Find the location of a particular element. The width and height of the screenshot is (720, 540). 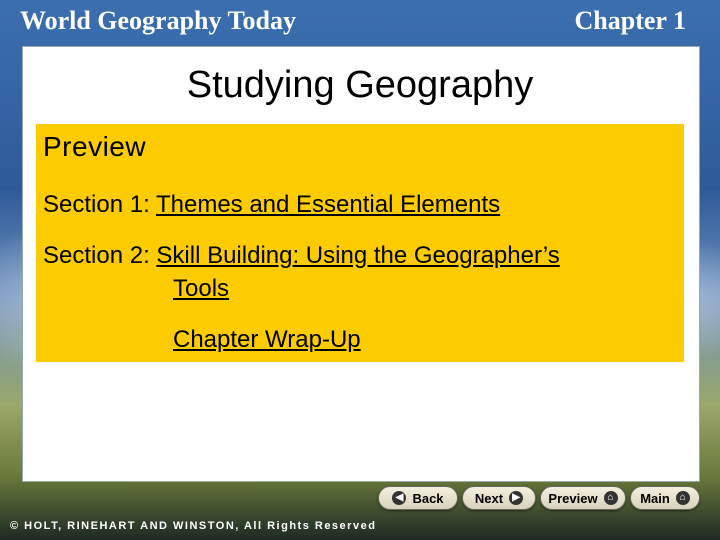

slide-title: Studying Geography is located at coordinates (360, 85).